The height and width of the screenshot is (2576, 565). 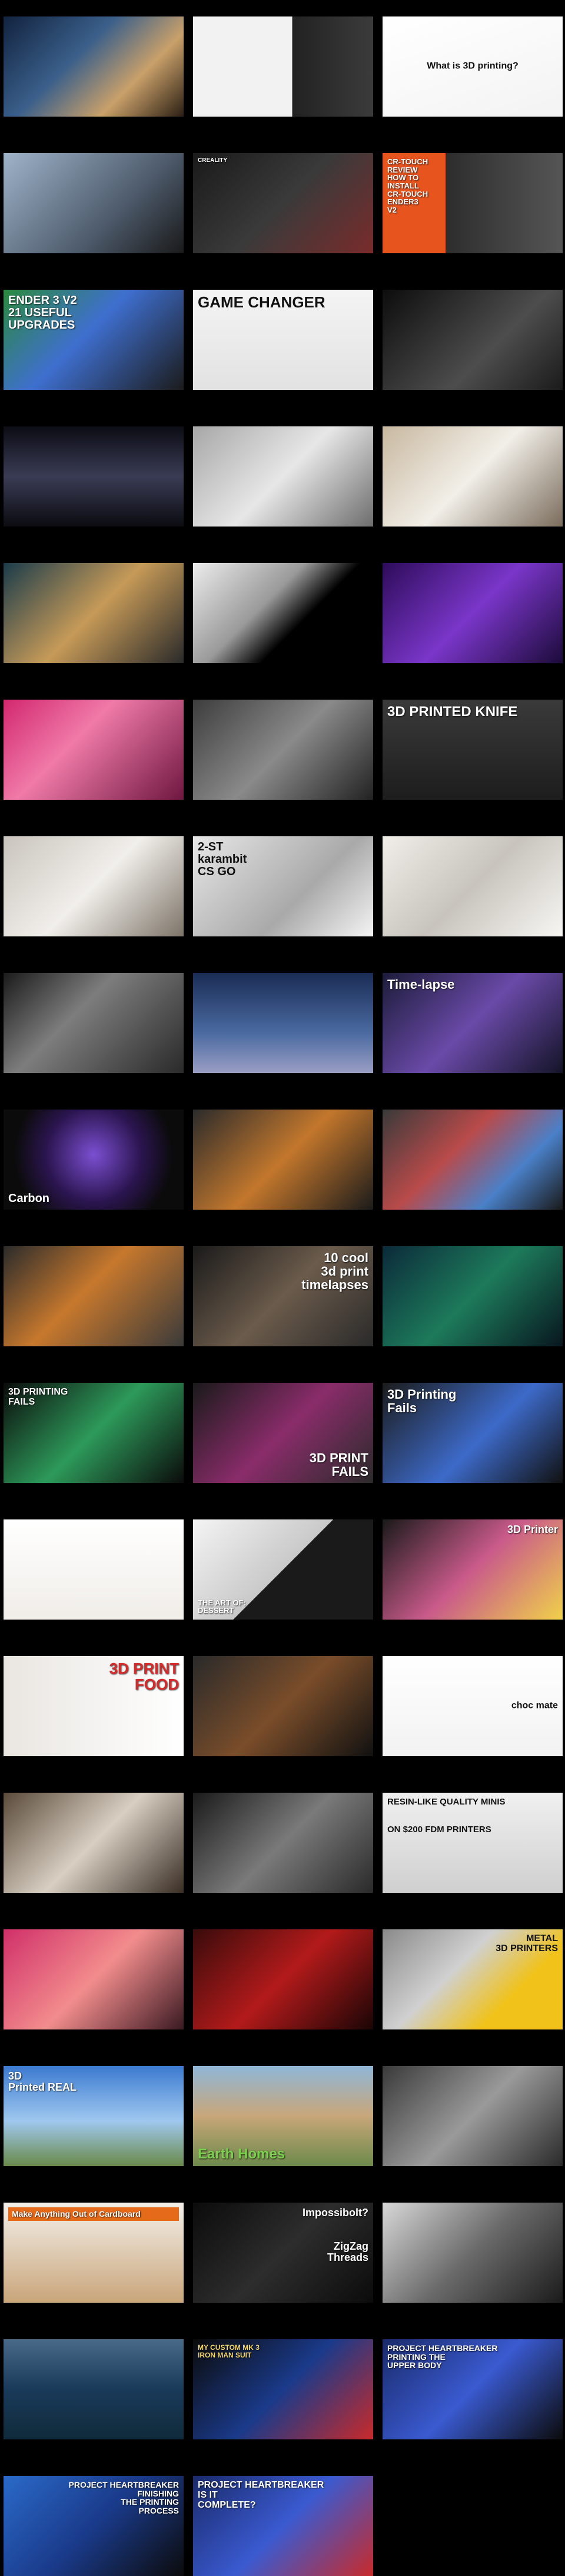 What do you see at coordinates (283, 340) in the screenshot?
I see `tile-game-changer: GAME CHANGER` at bounding box center [283, 340].